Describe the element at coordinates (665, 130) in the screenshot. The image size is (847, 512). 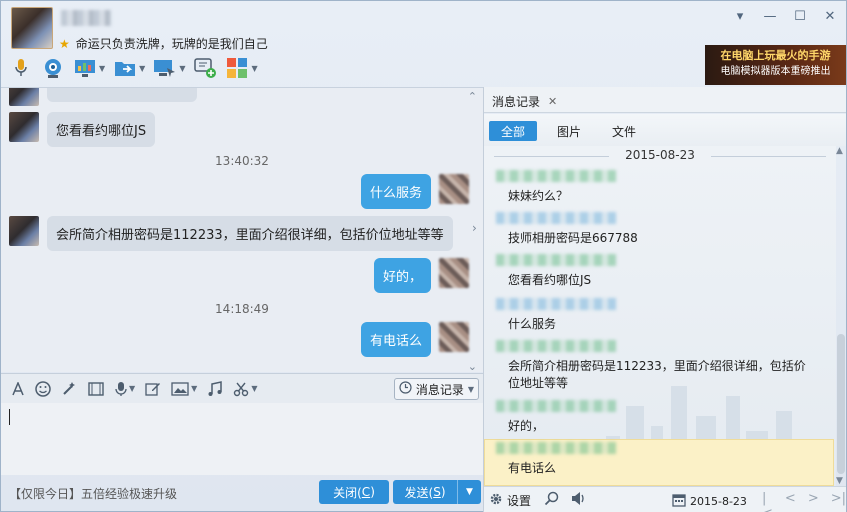
I see `history-filter-bar: 全部 图片 文件` at that location.